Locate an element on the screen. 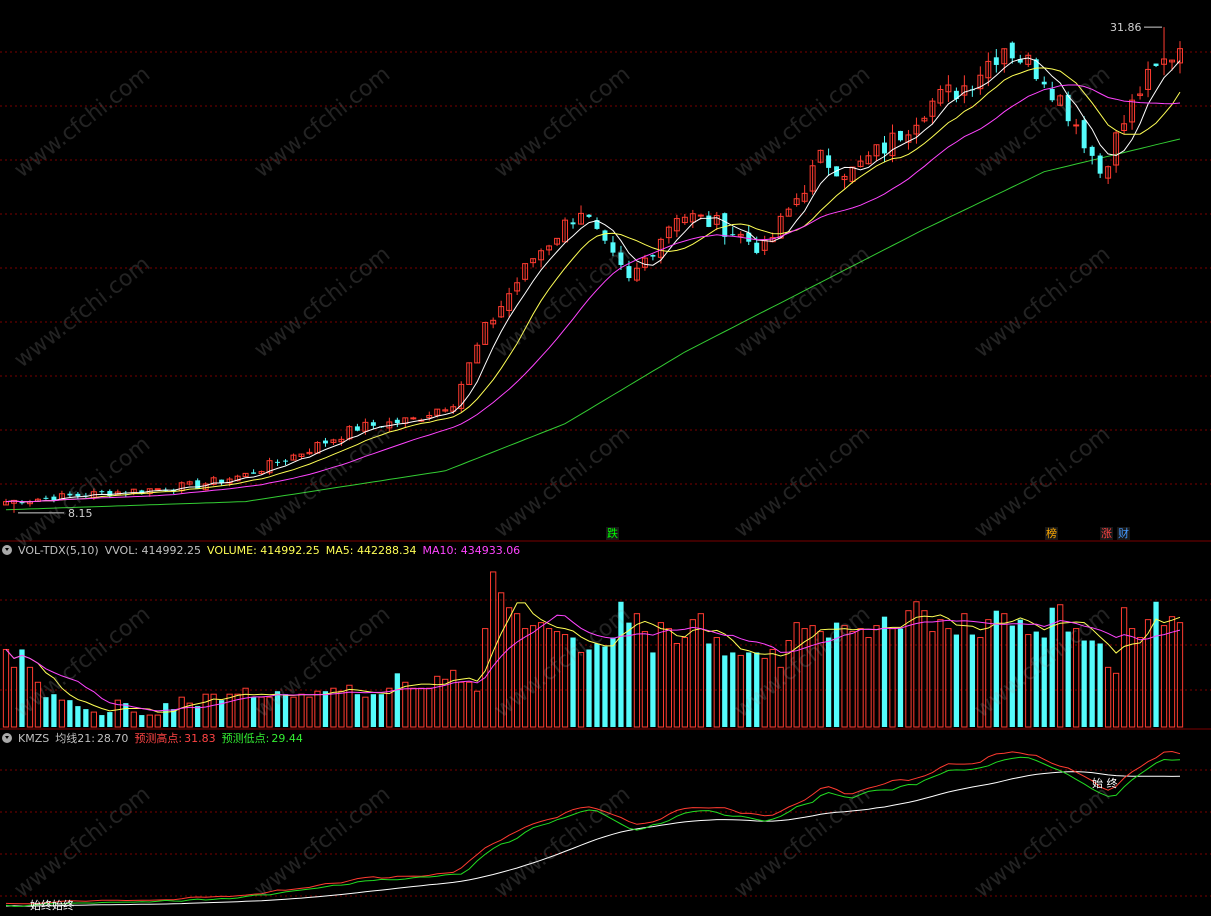  kmzs-indicator-name: KMZS is located at coordinates (33, 738).